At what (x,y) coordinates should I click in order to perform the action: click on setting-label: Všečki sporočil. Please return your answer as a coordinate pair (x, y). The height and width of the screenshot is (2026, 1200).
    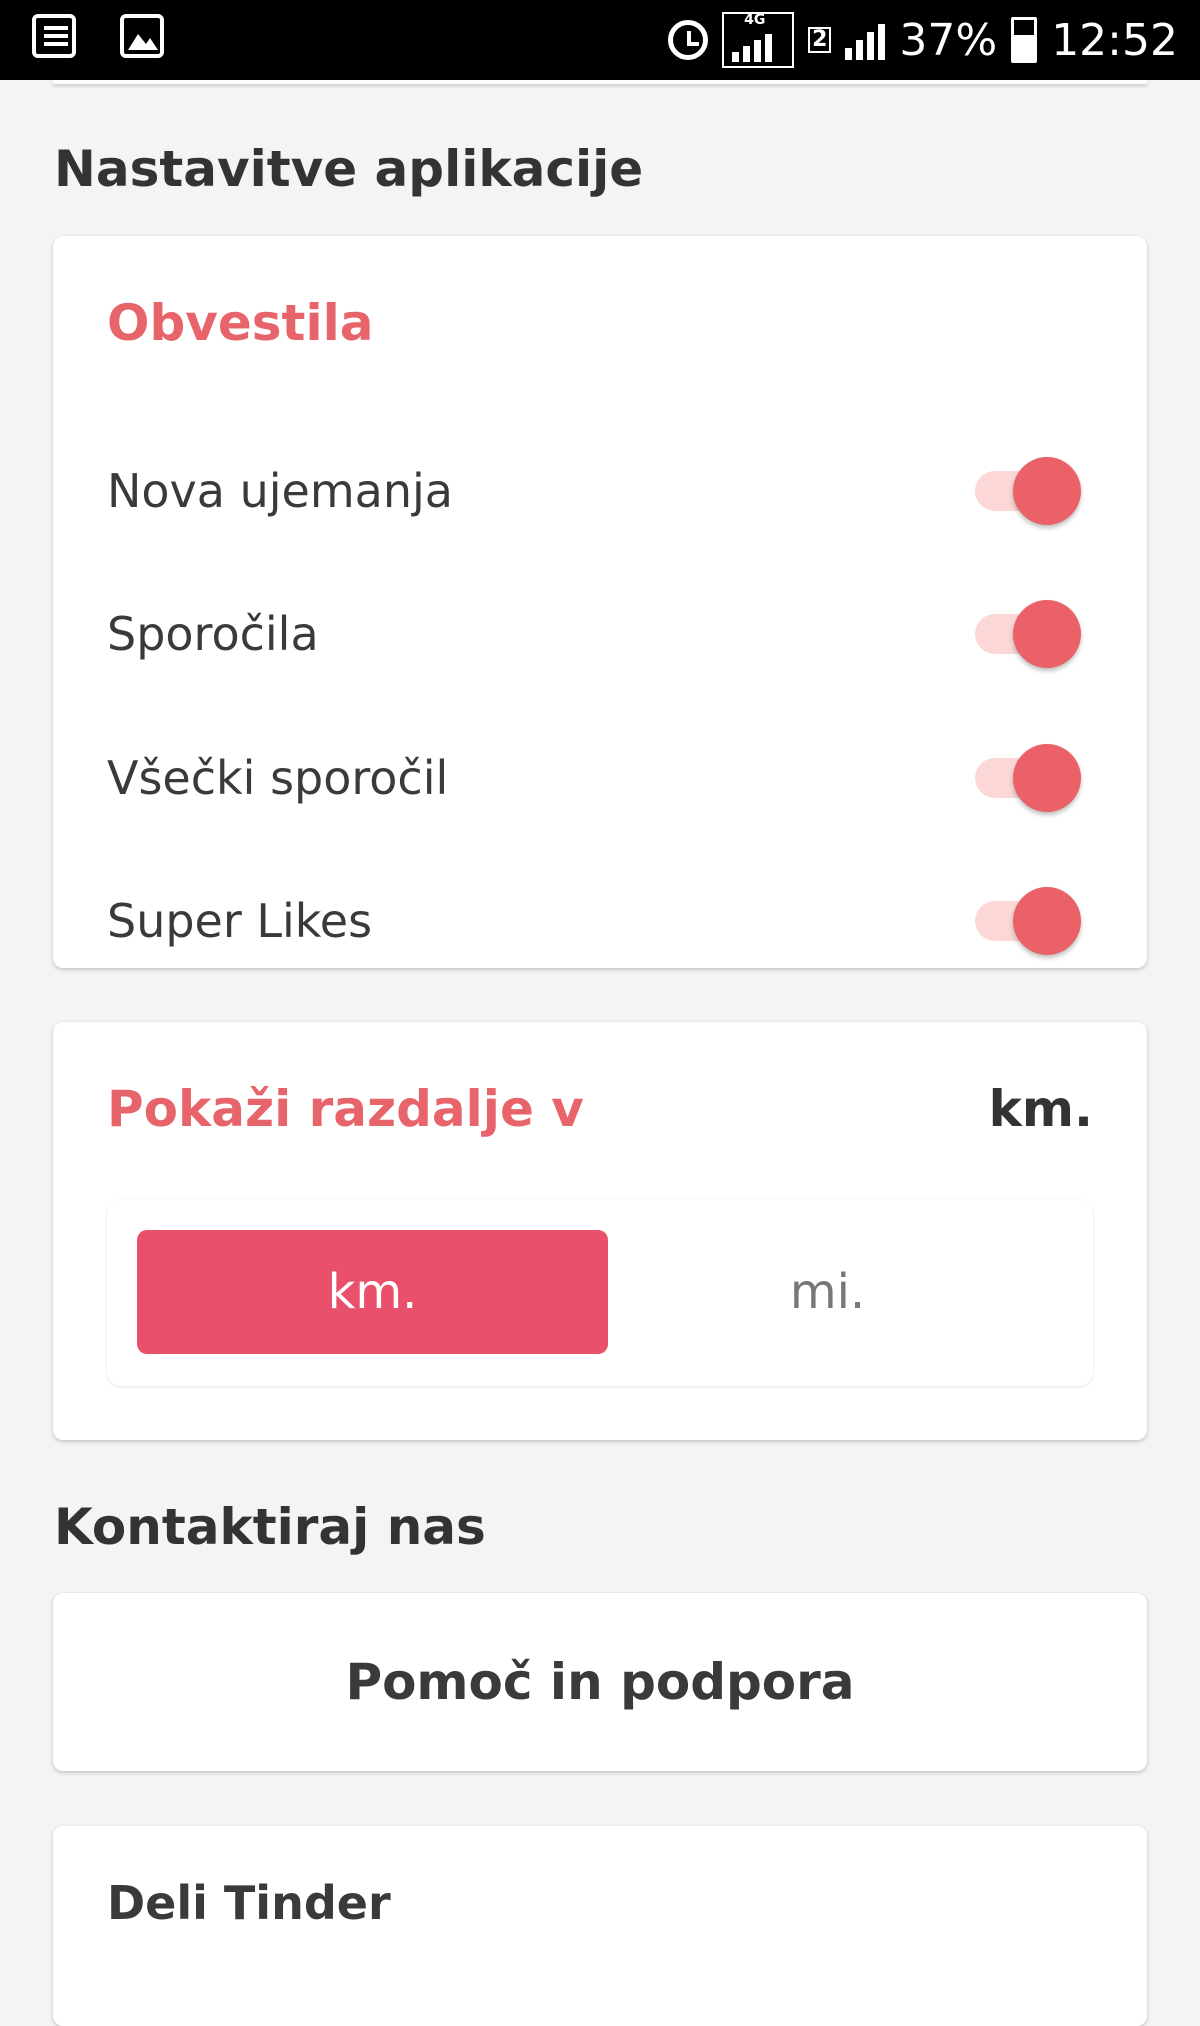
    Looking at the image, I should click on (278, 778).